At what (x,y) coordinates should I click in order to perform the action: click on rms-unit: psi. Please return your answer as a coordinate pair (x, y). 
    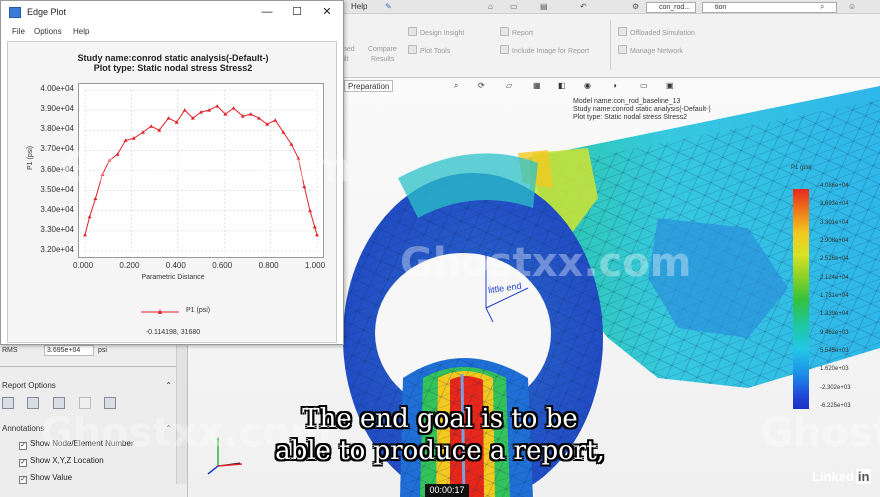
    Looking at the image, I should click on (102, 350).